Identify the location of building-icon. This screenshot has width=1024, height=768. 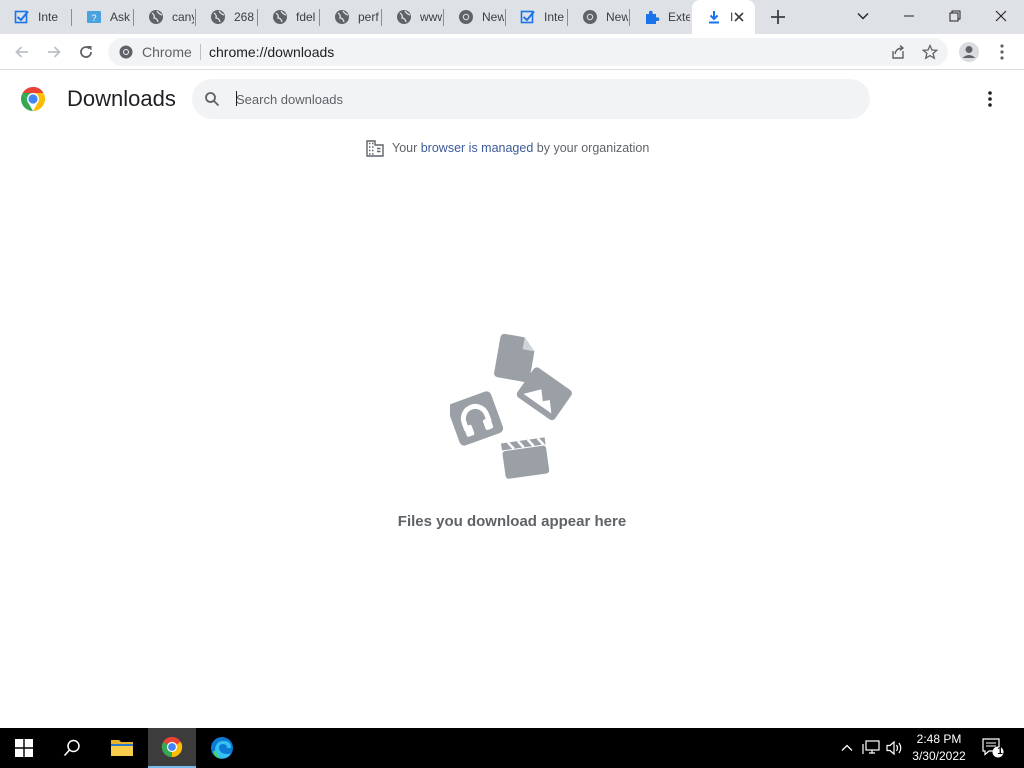
(375, 148).